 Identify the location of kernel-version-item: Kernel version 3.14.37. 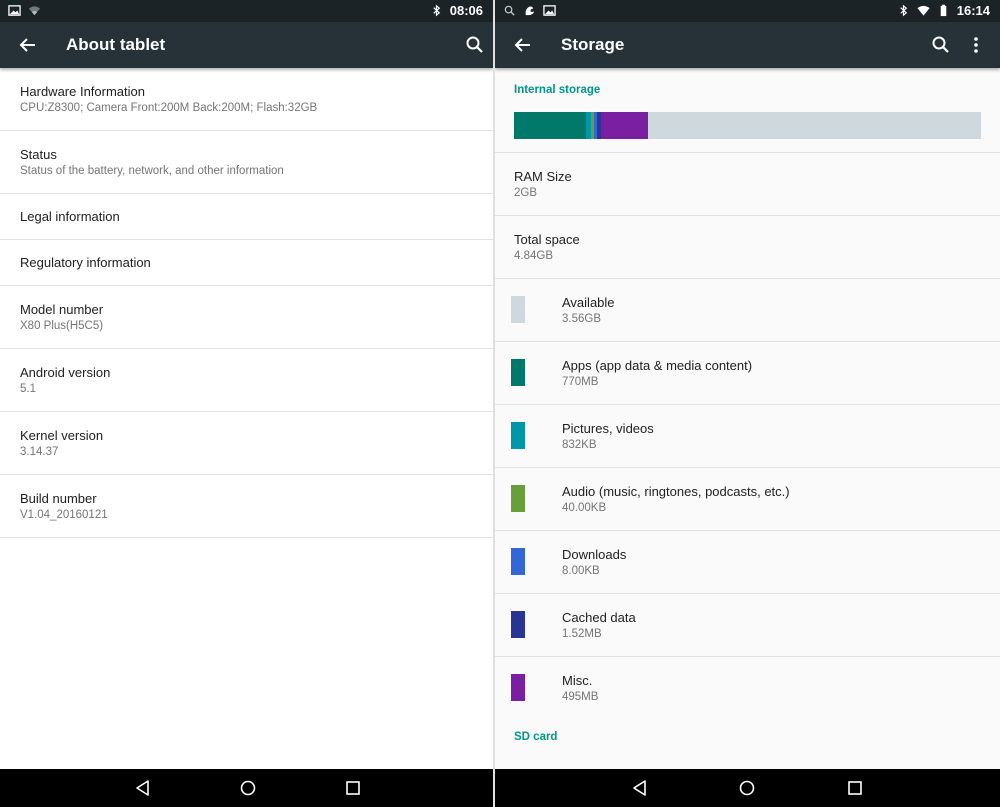
(246, 443).